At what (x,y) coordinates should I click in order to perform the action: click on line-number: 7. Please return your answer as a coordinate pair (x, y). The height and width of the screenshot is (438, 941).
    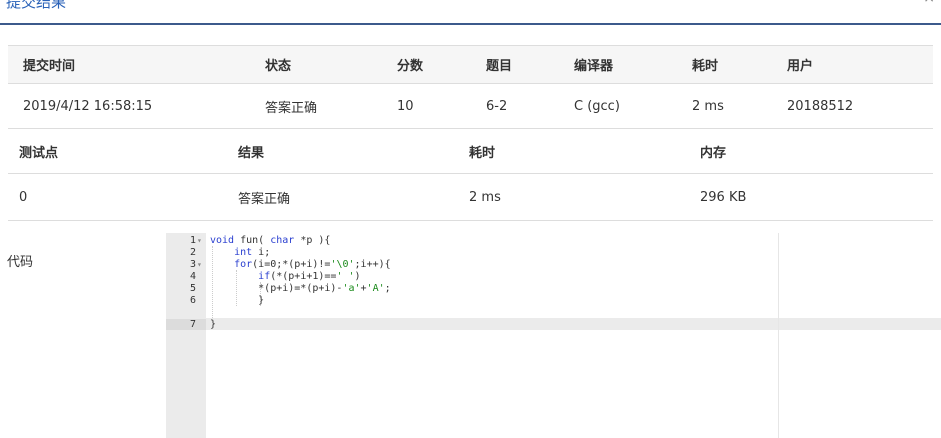
    Looking at the image, I should click on (186, 324).